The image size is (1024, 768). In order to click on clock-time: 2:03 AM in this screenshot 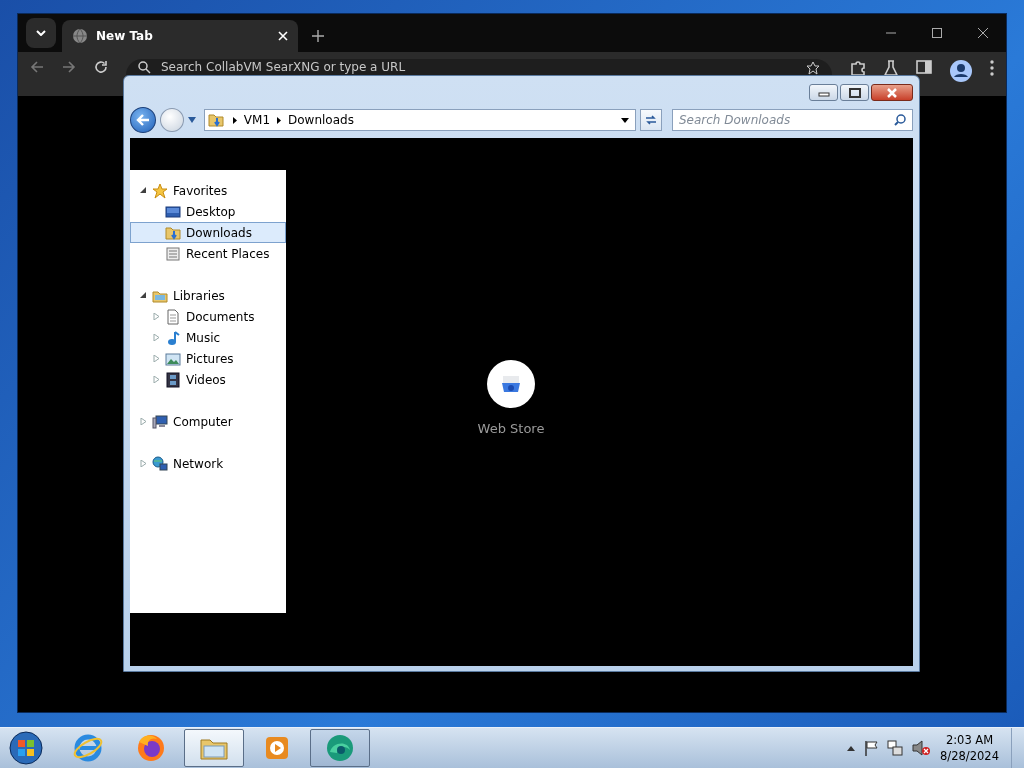, I will do `click(969, 740)`.